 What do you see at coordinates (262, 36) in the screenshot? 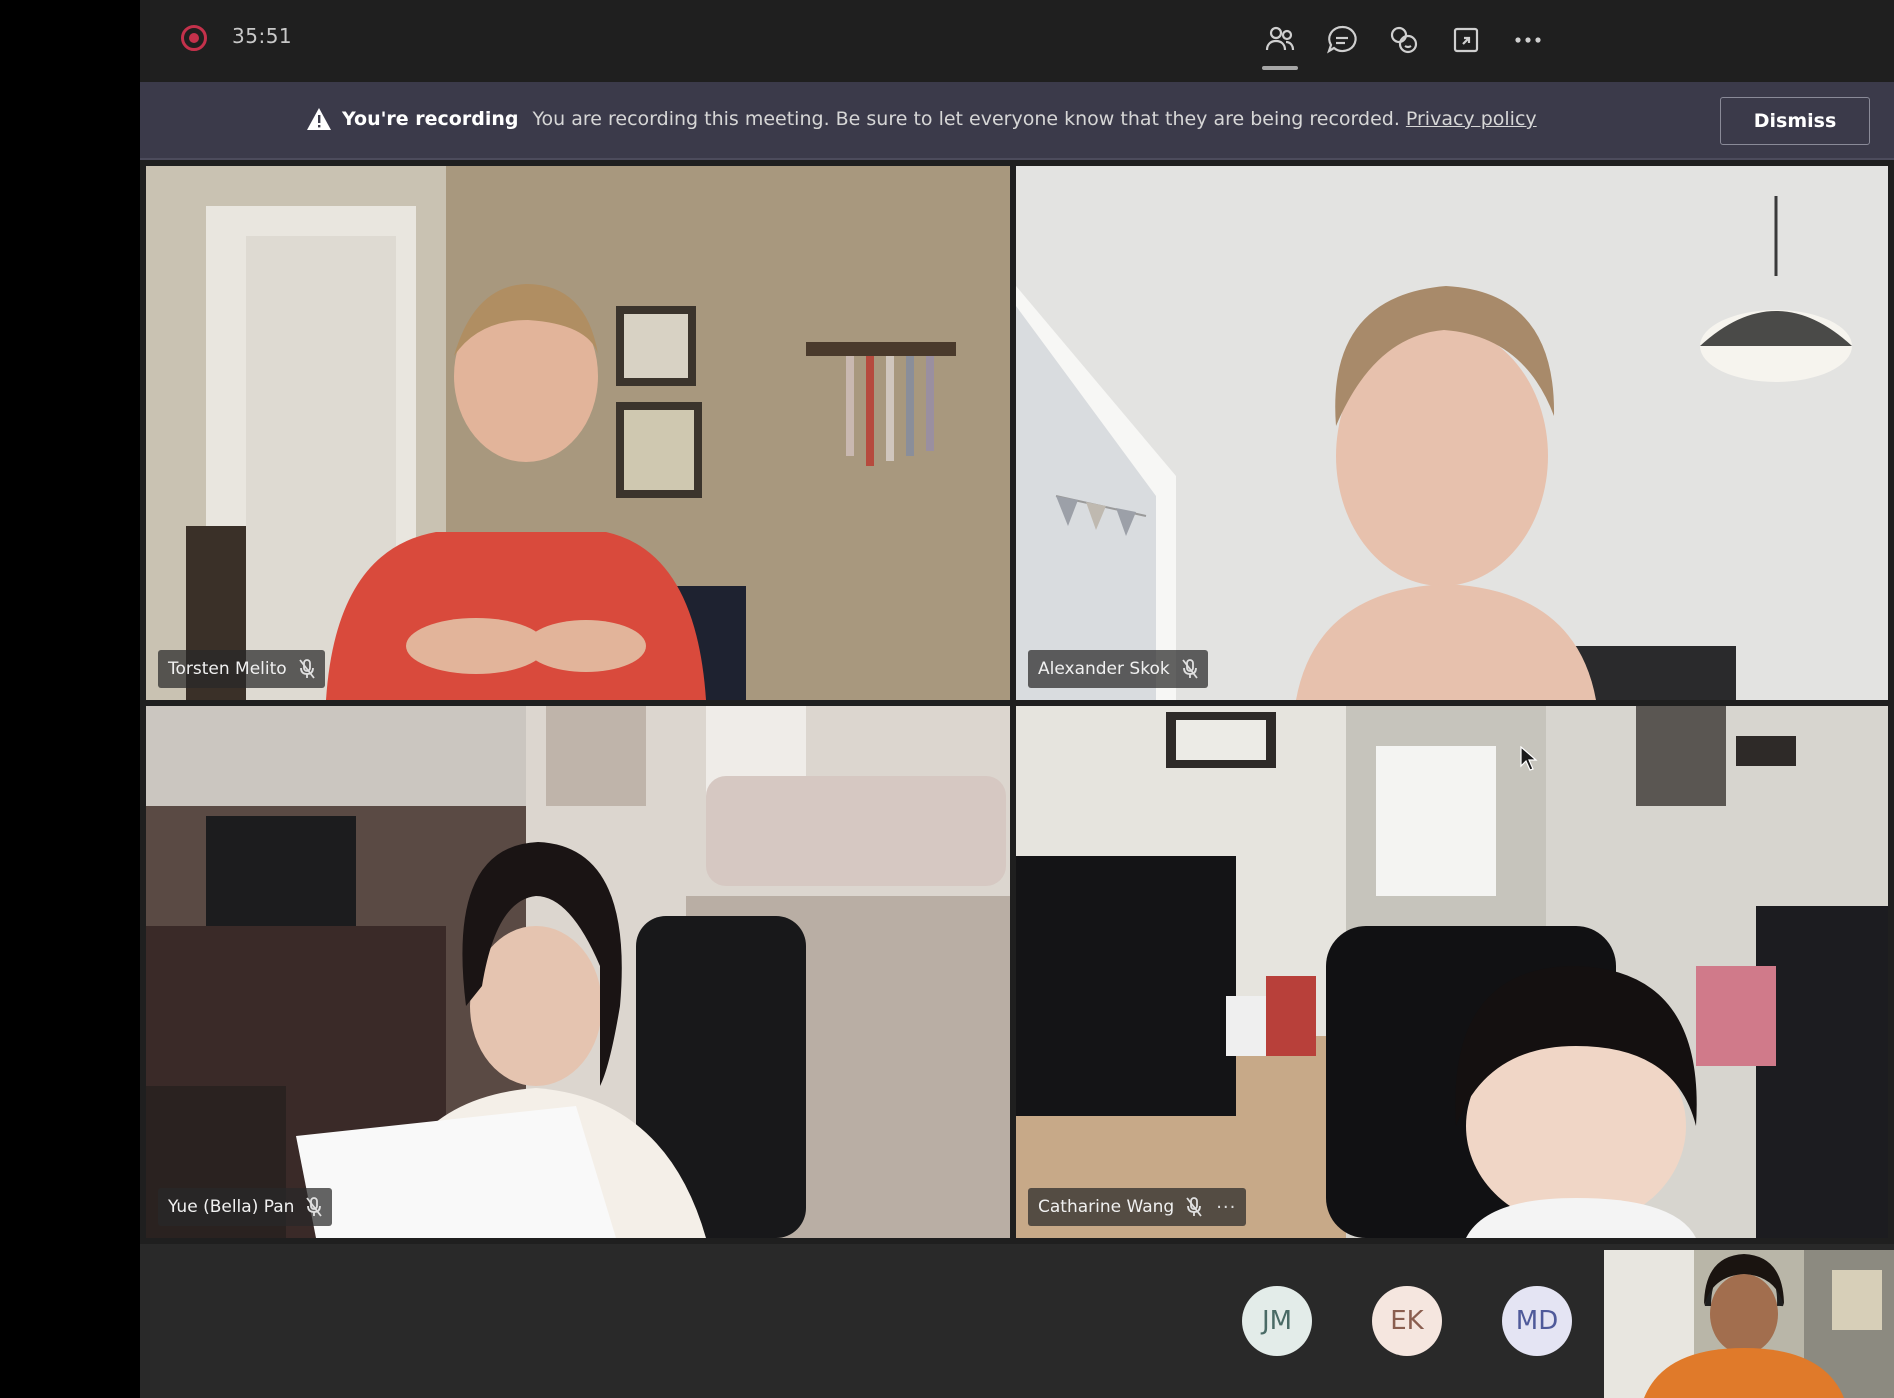
I see `meeting-timer: 35:51` at bounding box center [262, 36].